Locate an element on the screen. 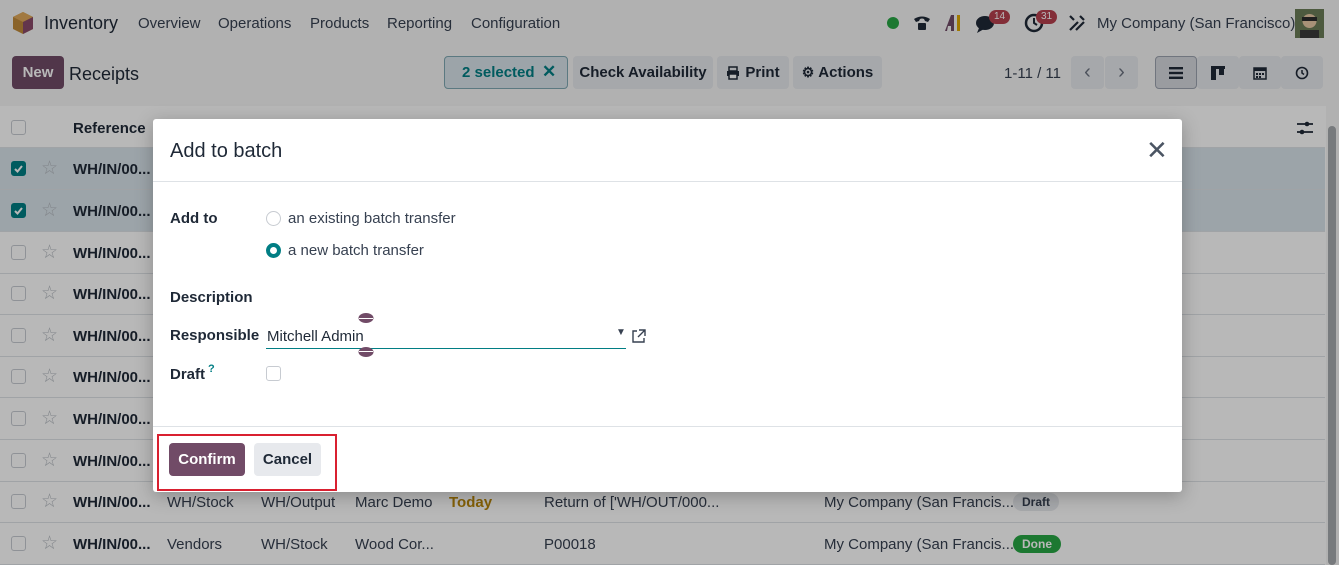  dialog-header: Add to batch ✕ is located at coordinates (667, 150).